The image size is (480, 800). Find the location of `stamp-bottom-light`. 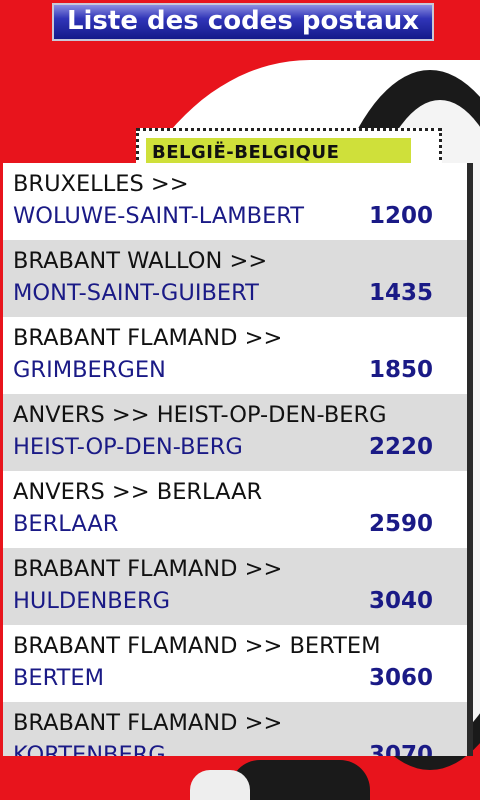

stamp-bottom-light is located at coordinates (220, 785).